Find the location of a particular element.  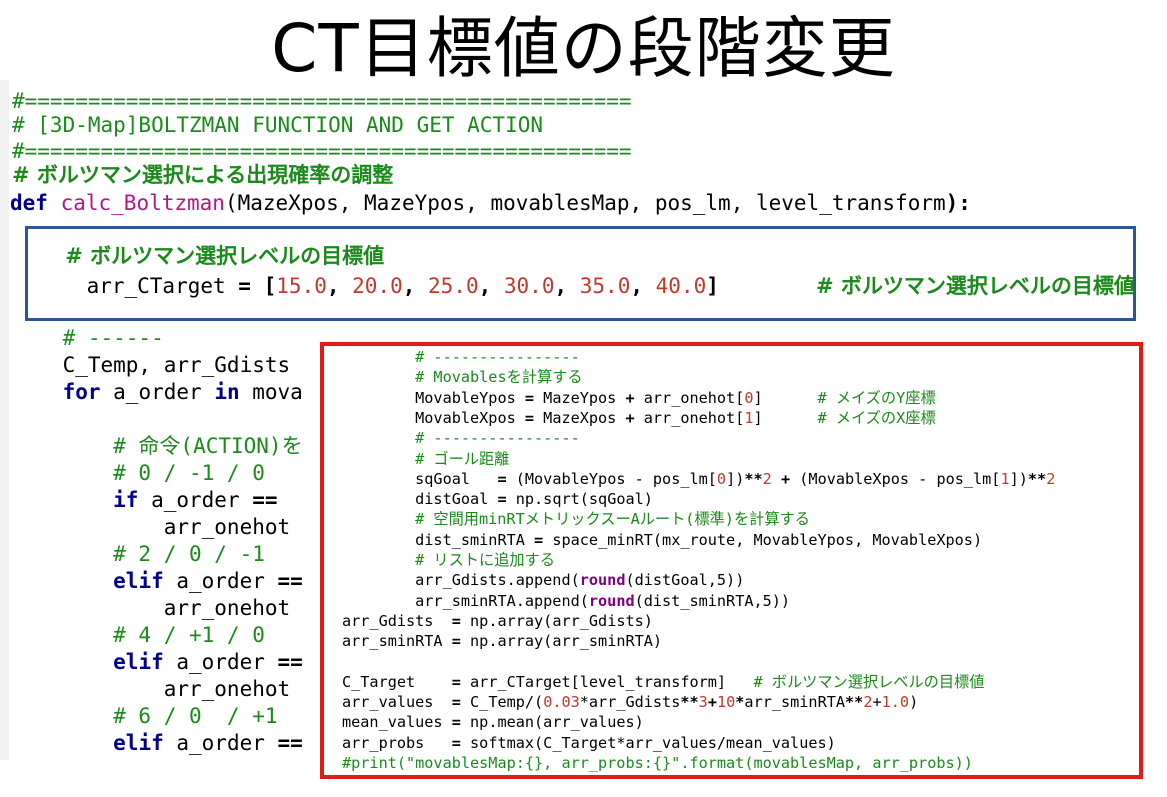

ctarget-comment: # ボルツマン選択レベルの目標値 is located at coordinates (210, 256).